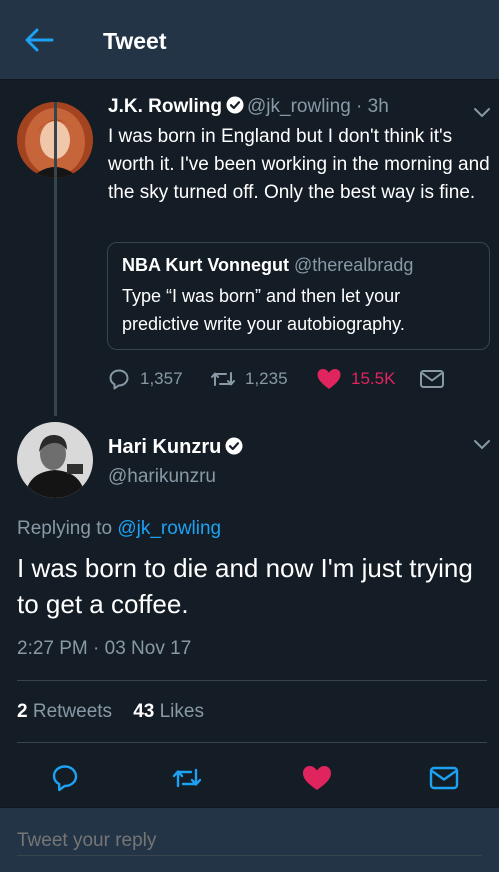  Describe the element at coordinates (135, 41) in the screenshot. I see `page-title: Tweet` at that location.